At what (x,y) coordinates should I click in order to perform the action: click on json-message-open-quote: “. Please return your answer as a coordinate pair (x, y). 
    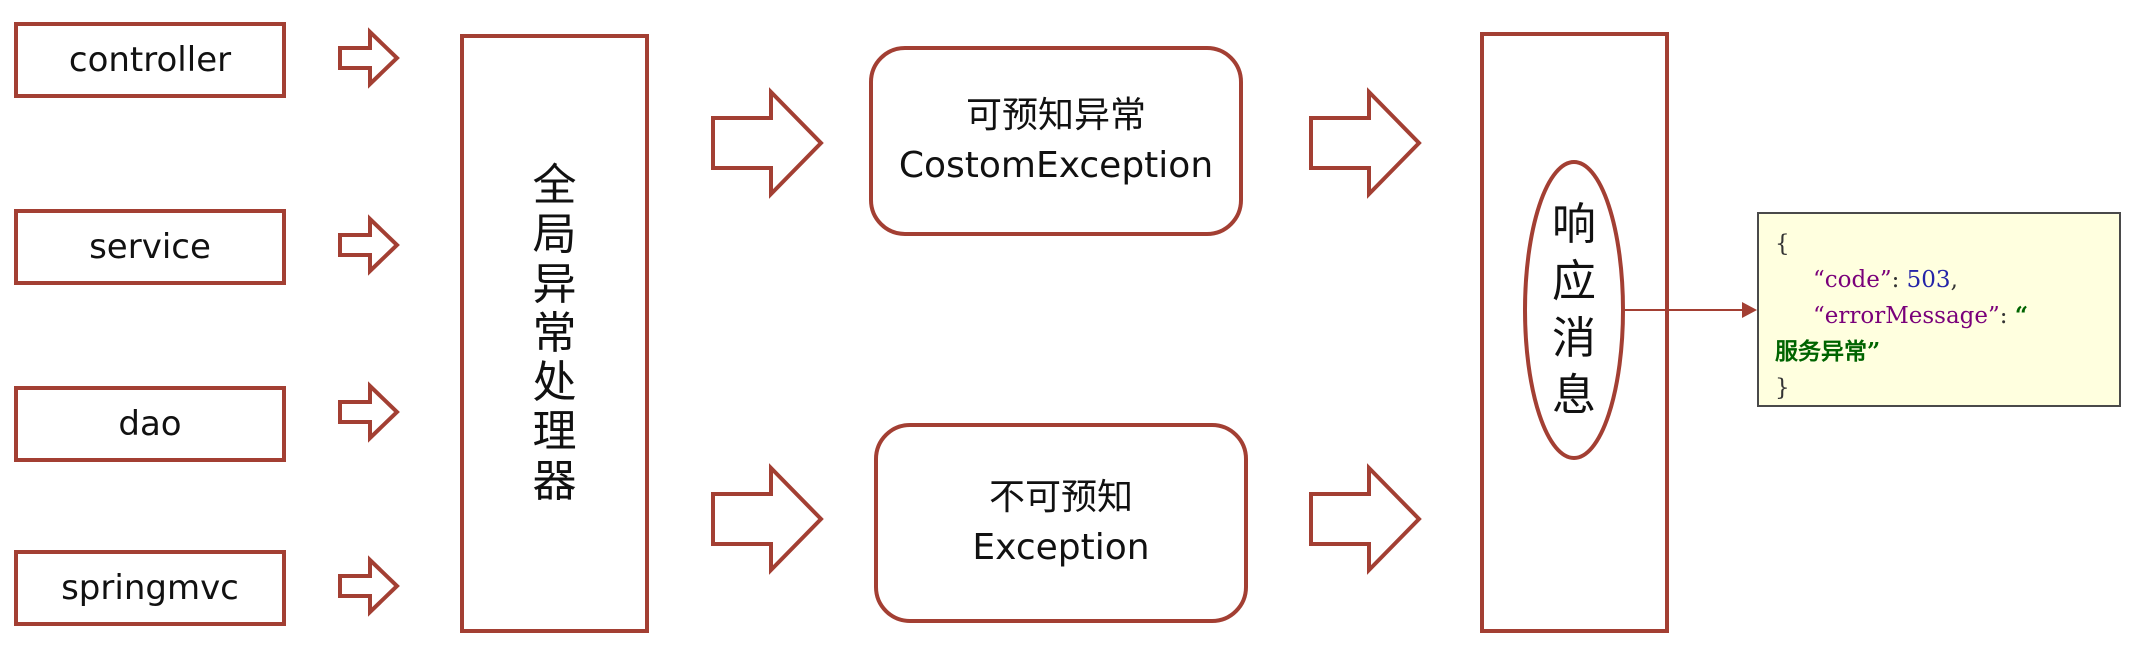
    Looking at the image, I should click on (2021, 315).